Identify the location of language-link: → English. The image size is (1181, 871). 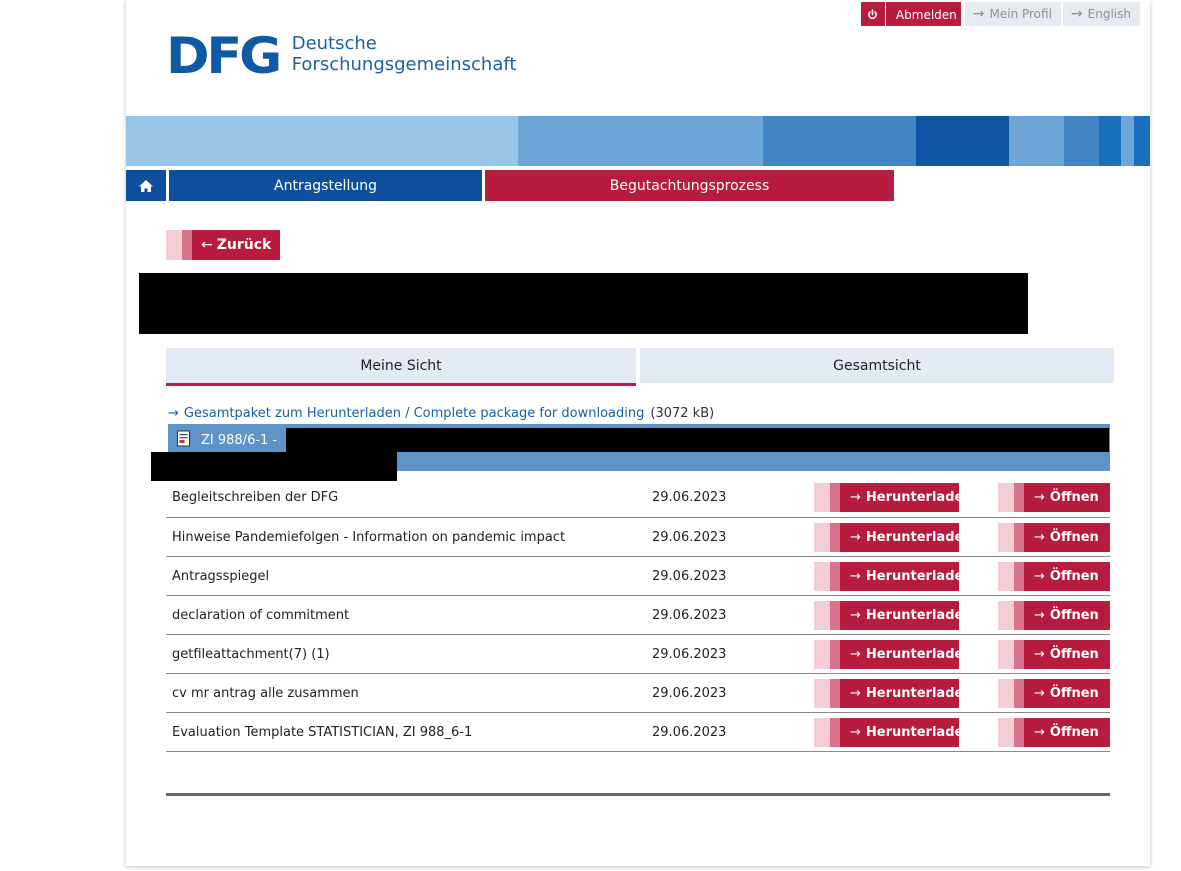
(1101, 14).